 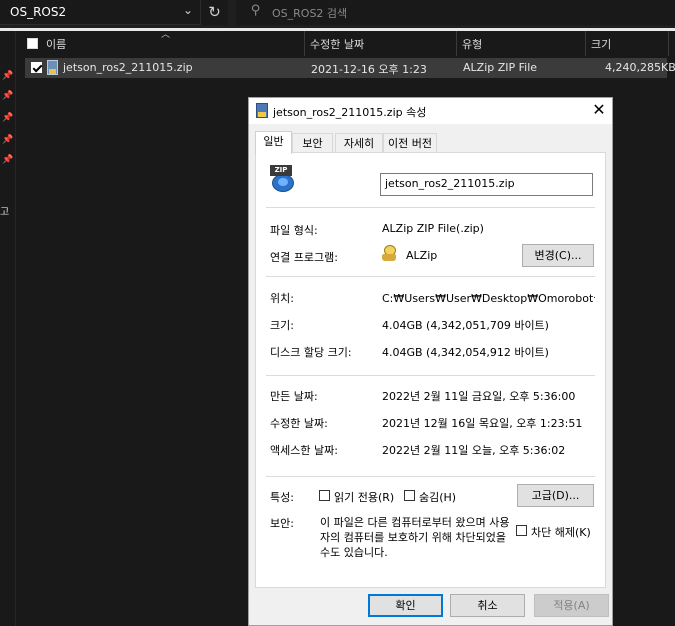 I want to click on file-type-label: 파일 형식:, so click(x=294, y=230).